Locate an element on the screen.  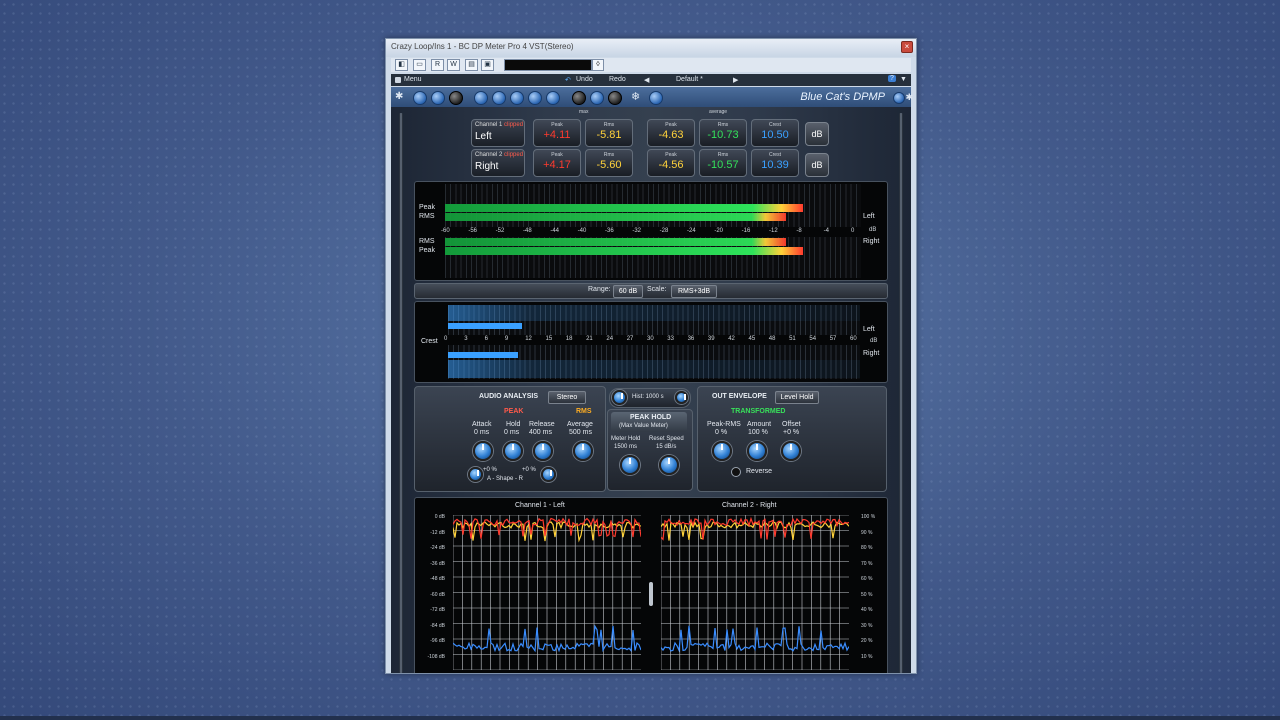
undo-icon: ↶ is located at coordinates (568, 80).